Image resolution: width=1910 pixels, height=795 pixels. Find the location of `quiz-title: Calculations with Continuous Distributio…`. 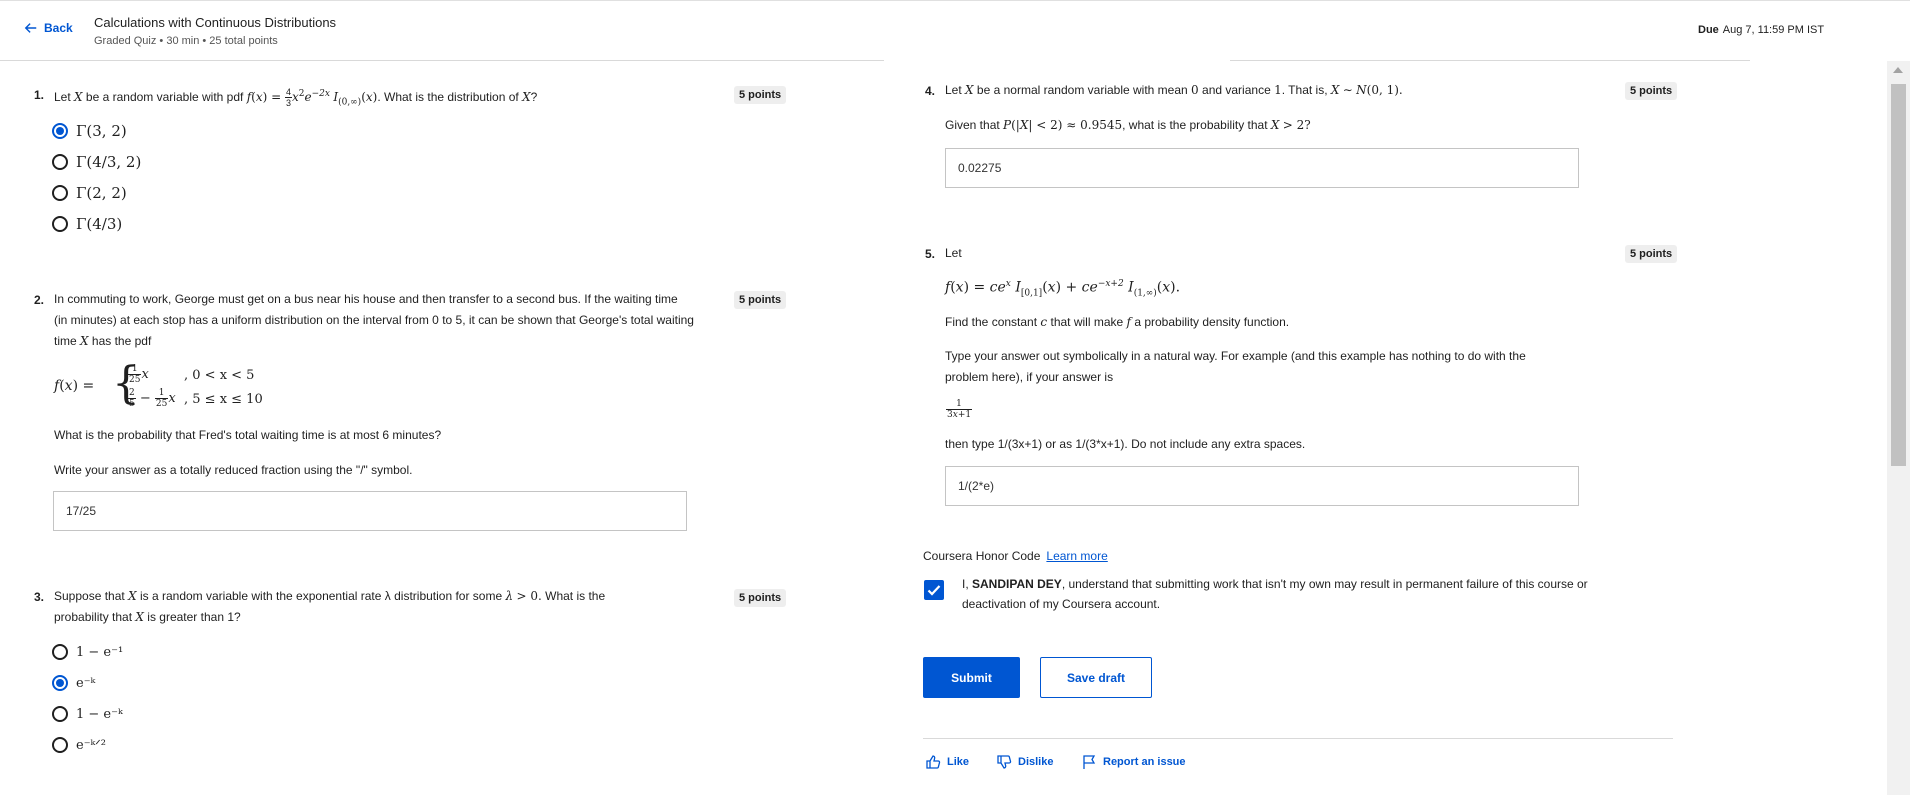

quiz-title: Calculations with Continuous Distributio… is located at coordinates (215, 22).